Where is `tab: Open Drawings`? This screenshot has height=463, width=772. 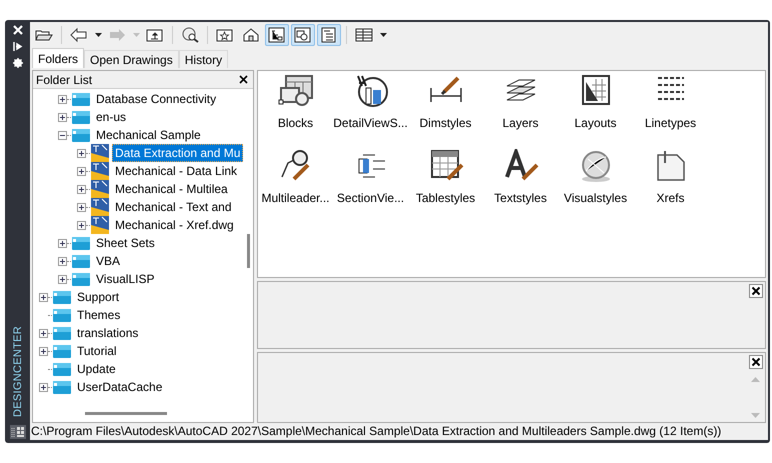
tab: Open Drawings is located at coordinates (131, 59).